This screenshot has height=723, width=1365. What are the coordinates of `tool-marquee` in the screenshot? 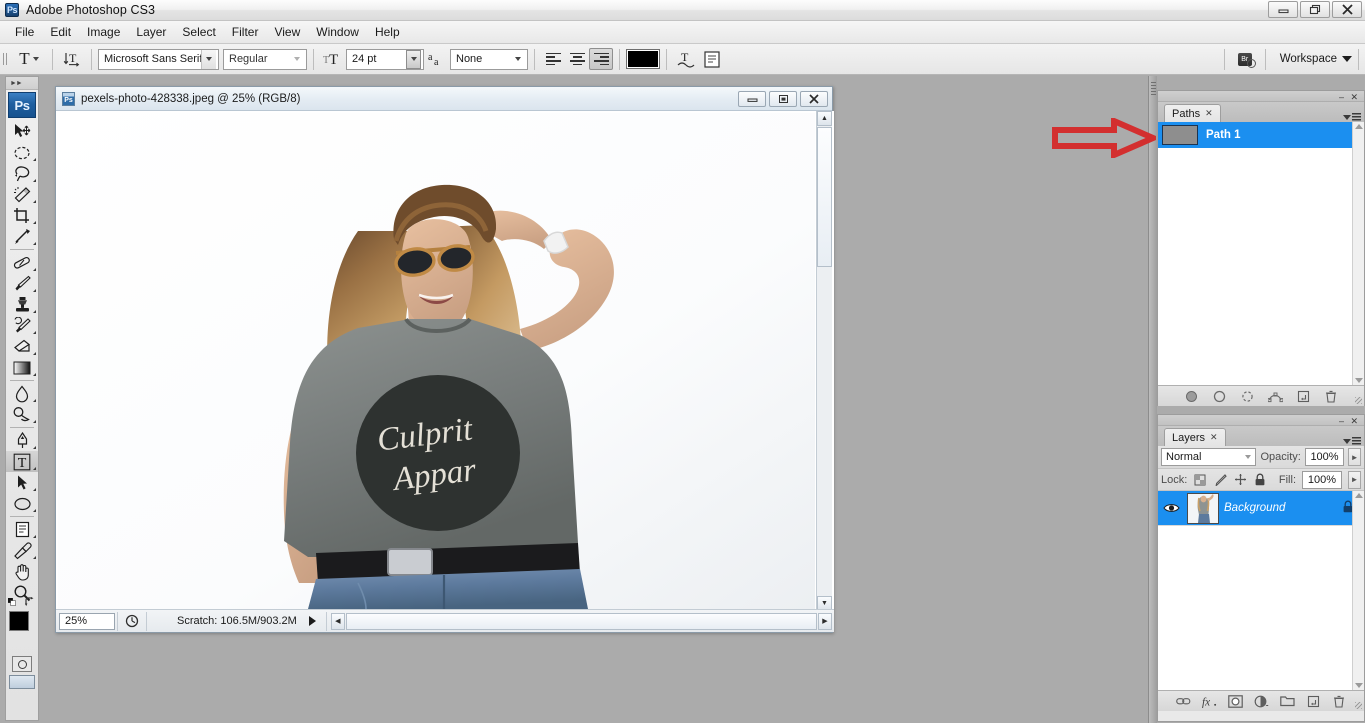 It's located at (22, 152).